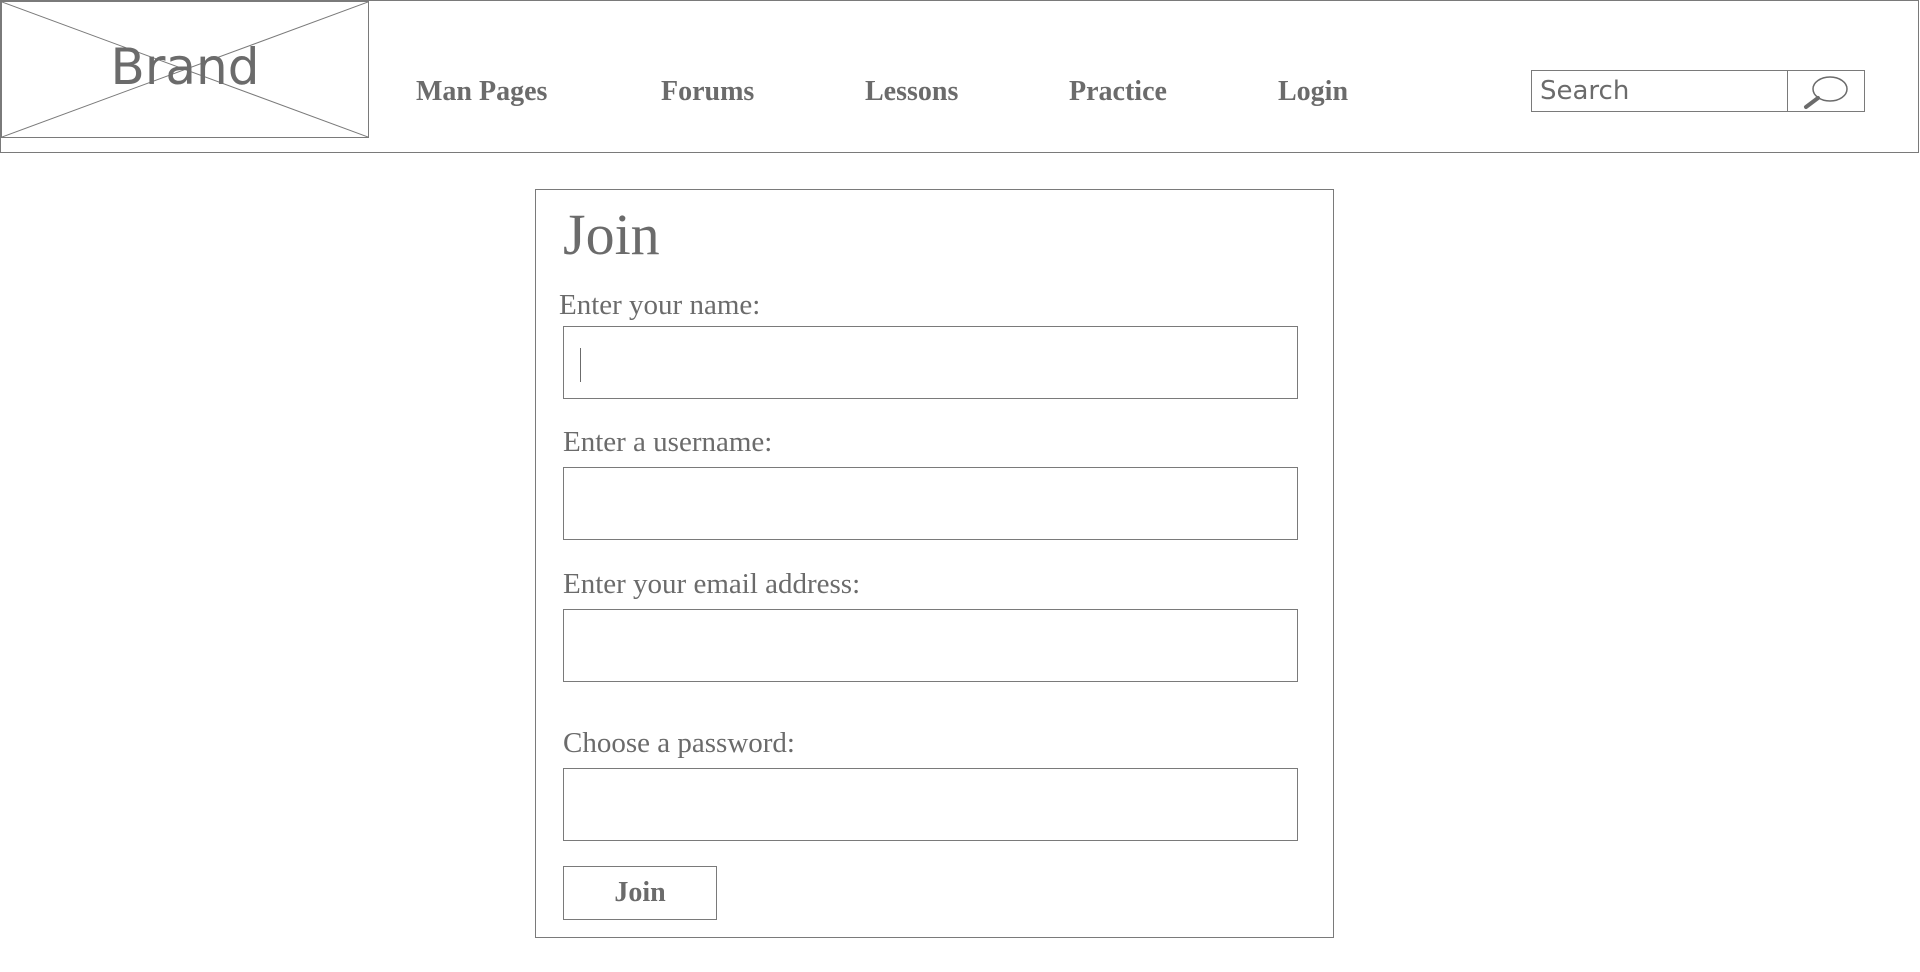 Image resolution: width=1920 pixels, height=972 pixels. Describe the element at coordinates (1660, 91) in the screenshot. I see `search-input` at that location.